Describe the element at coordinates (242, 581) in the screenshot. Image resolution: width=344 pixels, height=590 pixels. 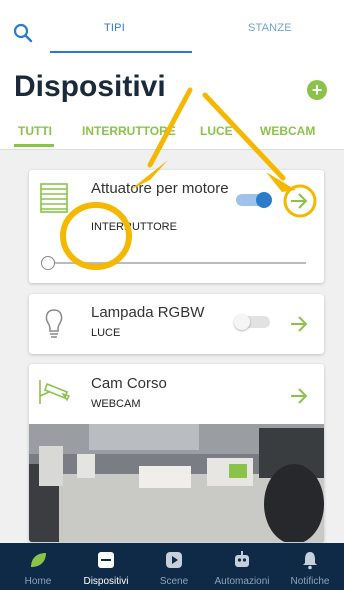
I see `nav-label: Automazioni` at that location.